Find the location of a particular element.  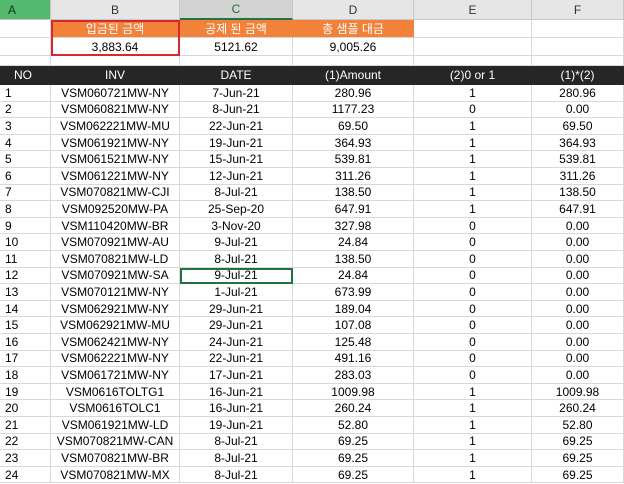

deducted-amount-label: 공제 된 금액 is located at coordinates (236, 29).